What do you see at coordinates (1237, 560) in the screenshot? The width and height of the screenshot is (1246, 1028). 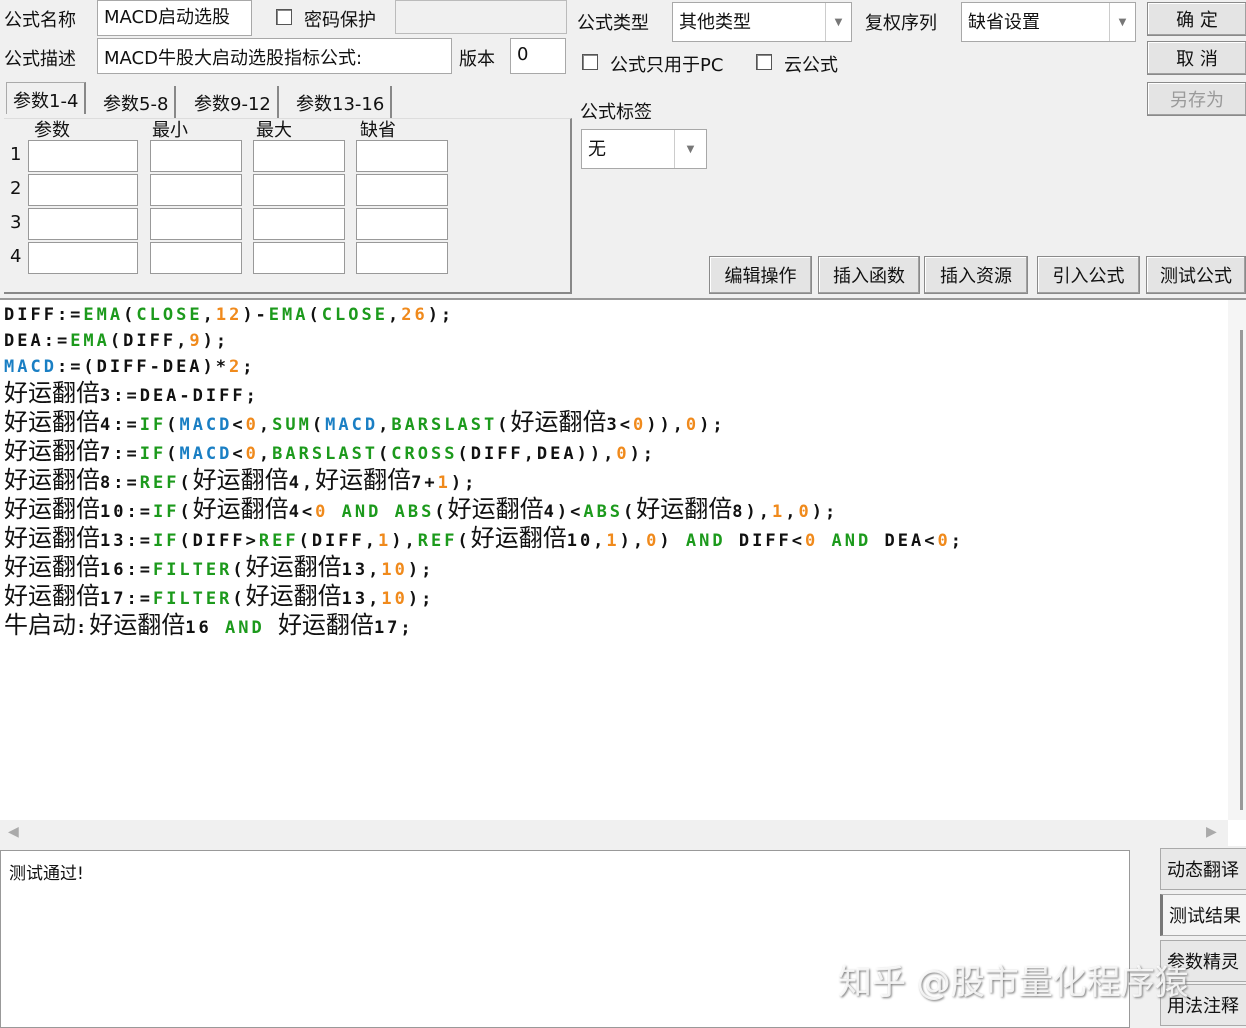 I see `vertical-scrollbar` at bounding box center [1237, 560].